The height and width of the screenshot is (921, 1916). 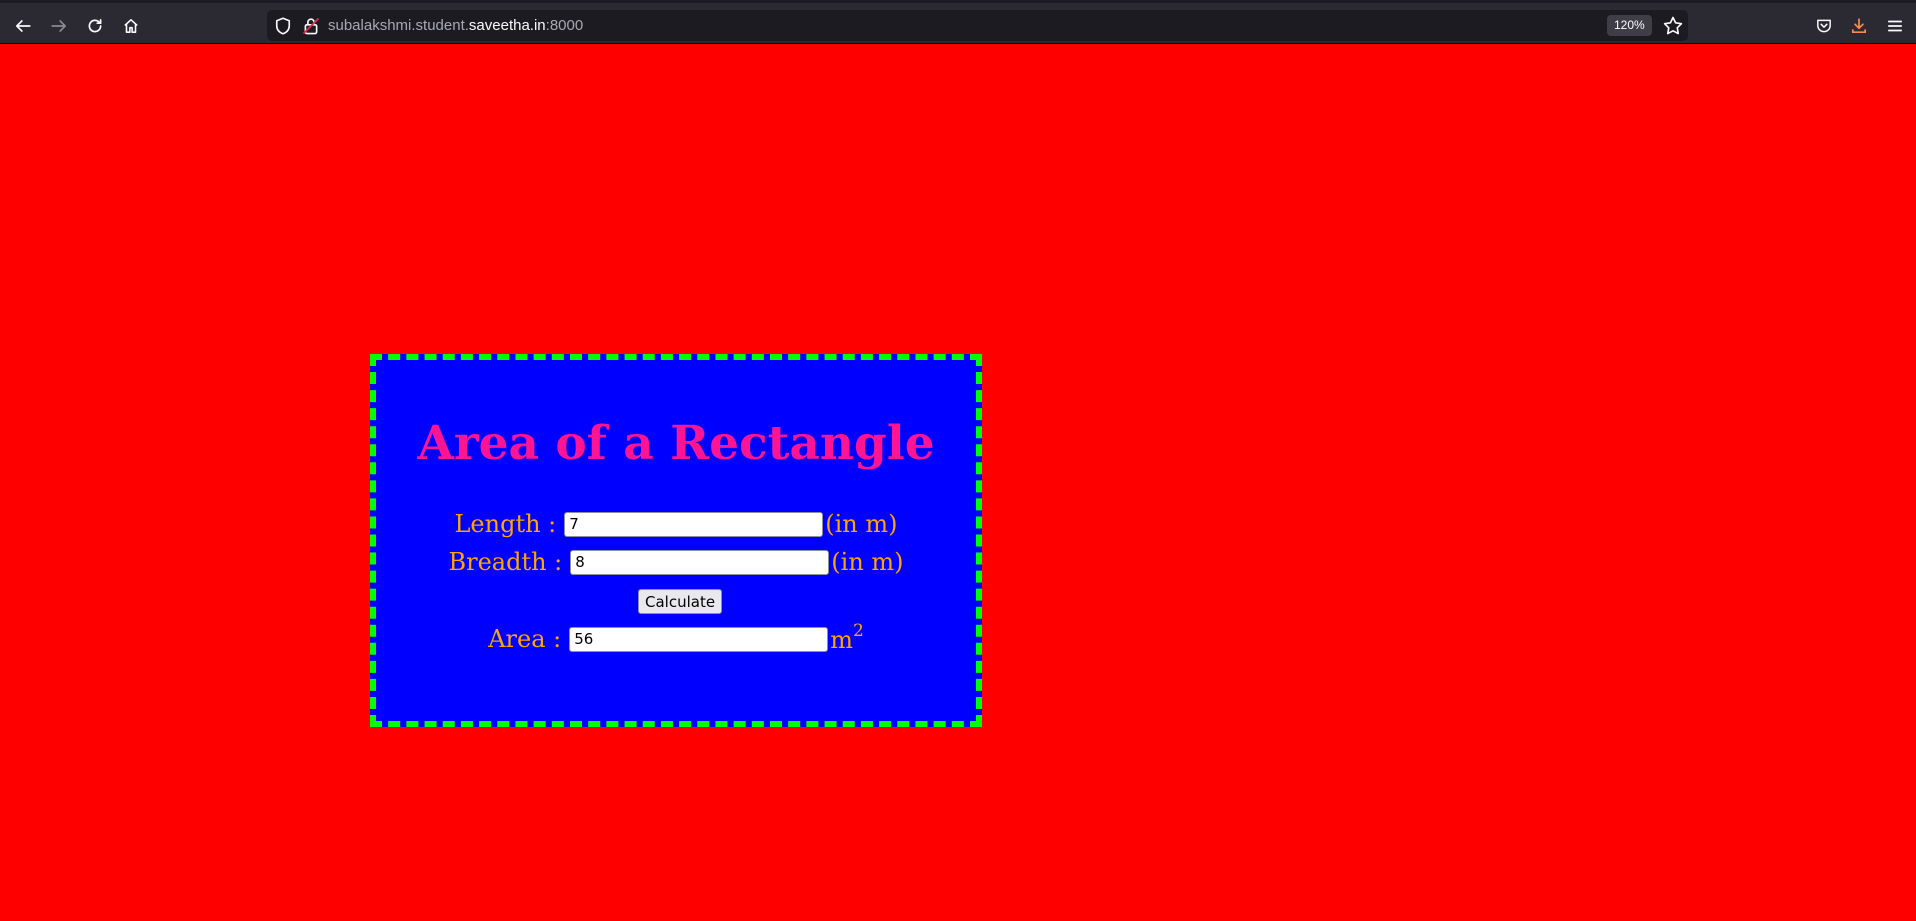 What do you see at coordinates (1673, 26) in the screenshot?
I see `bookmark-star-icon` at bounding box center [1673, 26].